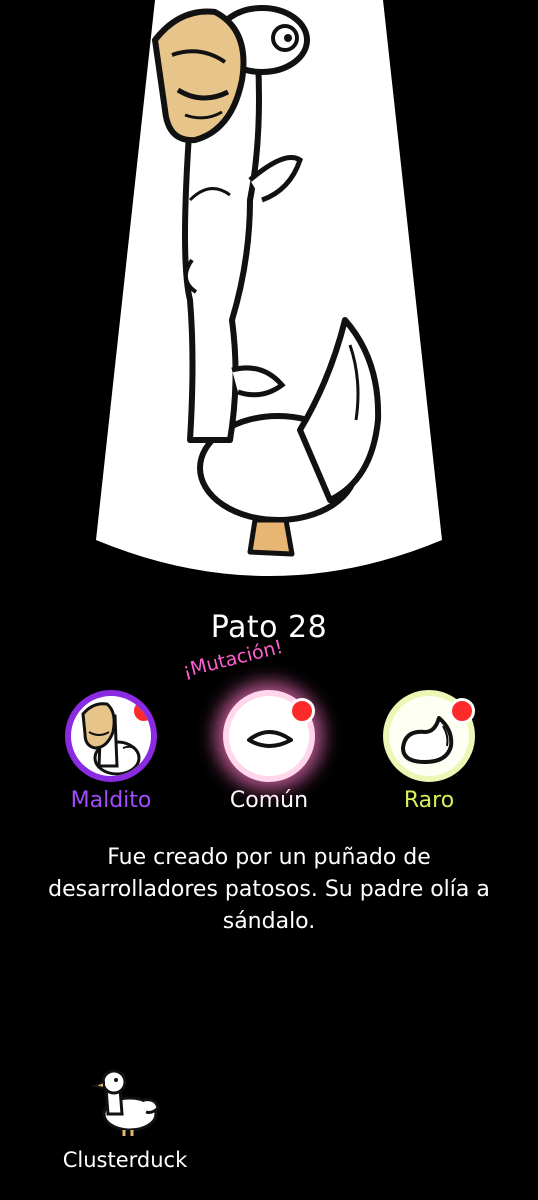 The height and width of the screenshot is (1200, 538). I want to click on game-name: Clusterduck, so click(125, 1160).